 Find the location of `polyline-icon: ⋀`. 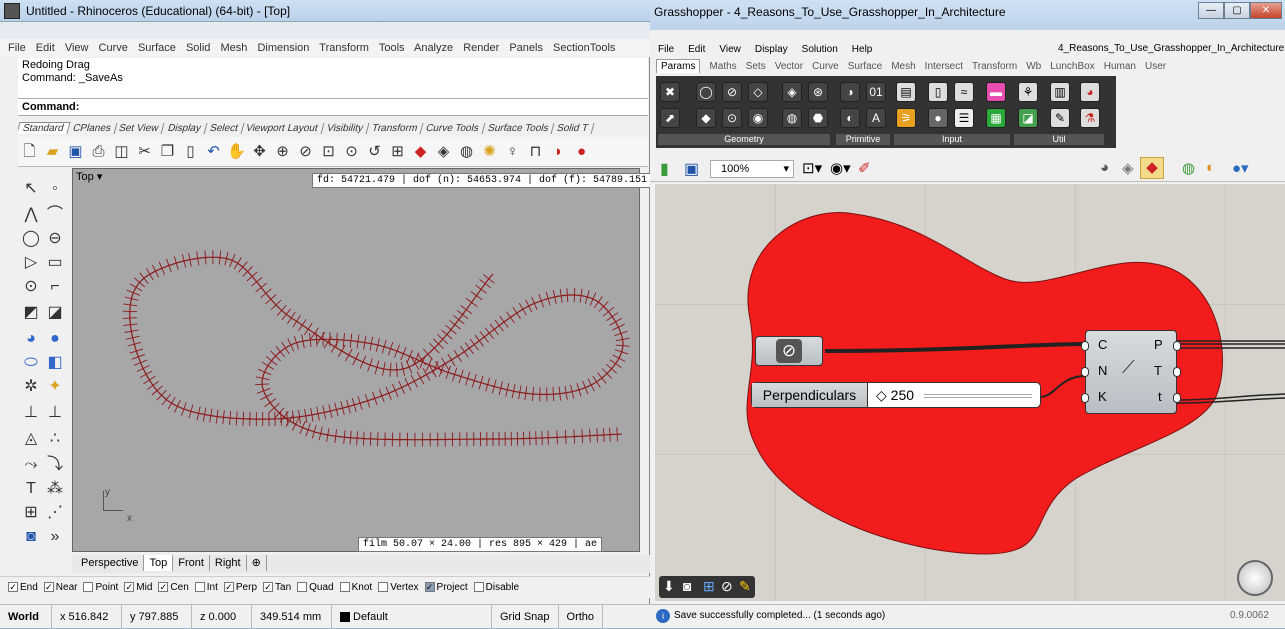

polyline-icon: ⋀ is located at coordinates (31, 215).